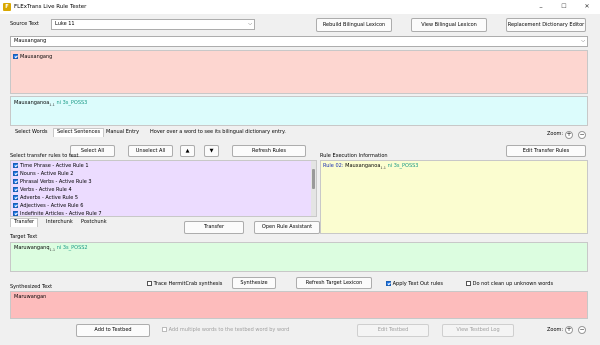 Image resolution: width=600 pixels, height=345 pixels. I want to click on word-item: Mauxangang, so click(32, 57).